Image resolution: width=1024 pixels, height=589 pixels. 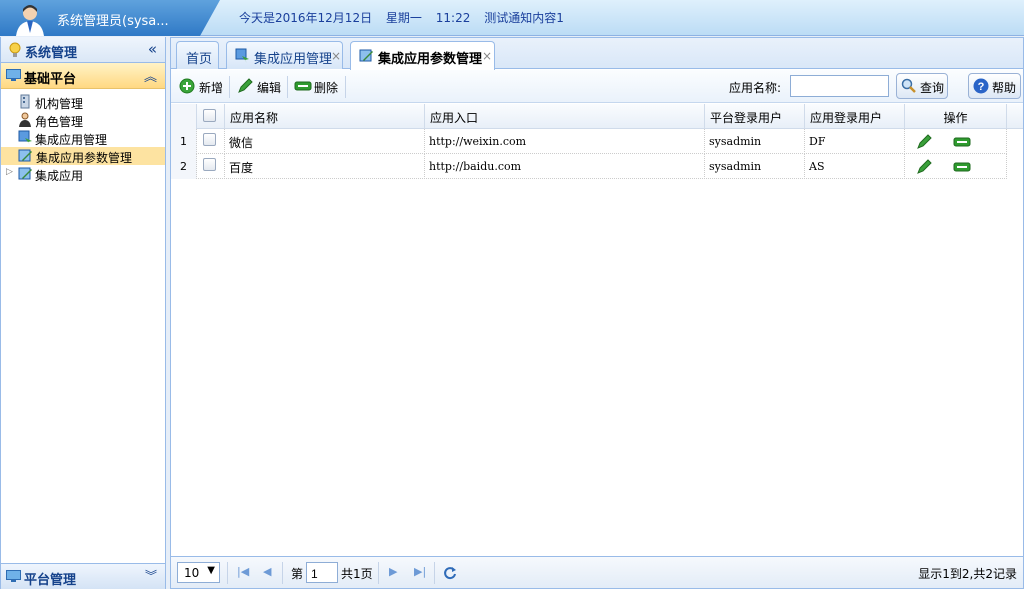 I want to click on pencil-icon, so click(x=245, y=85).